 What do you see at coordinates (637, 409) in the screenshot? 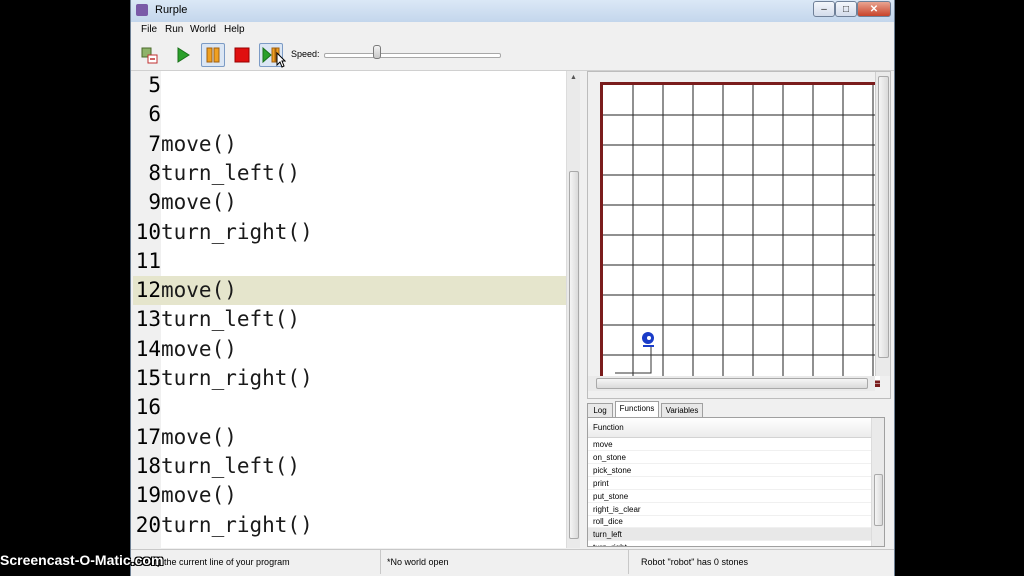
I see `tab-functions: Functions` at bounding box center [637, 409].